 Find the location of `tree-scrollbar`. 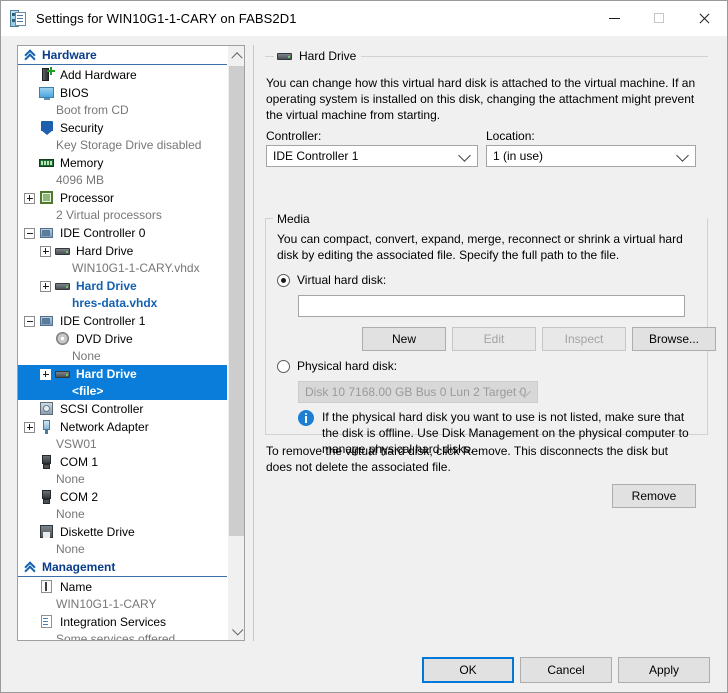

tree-scrollbar is located at coordinates (235, 343).